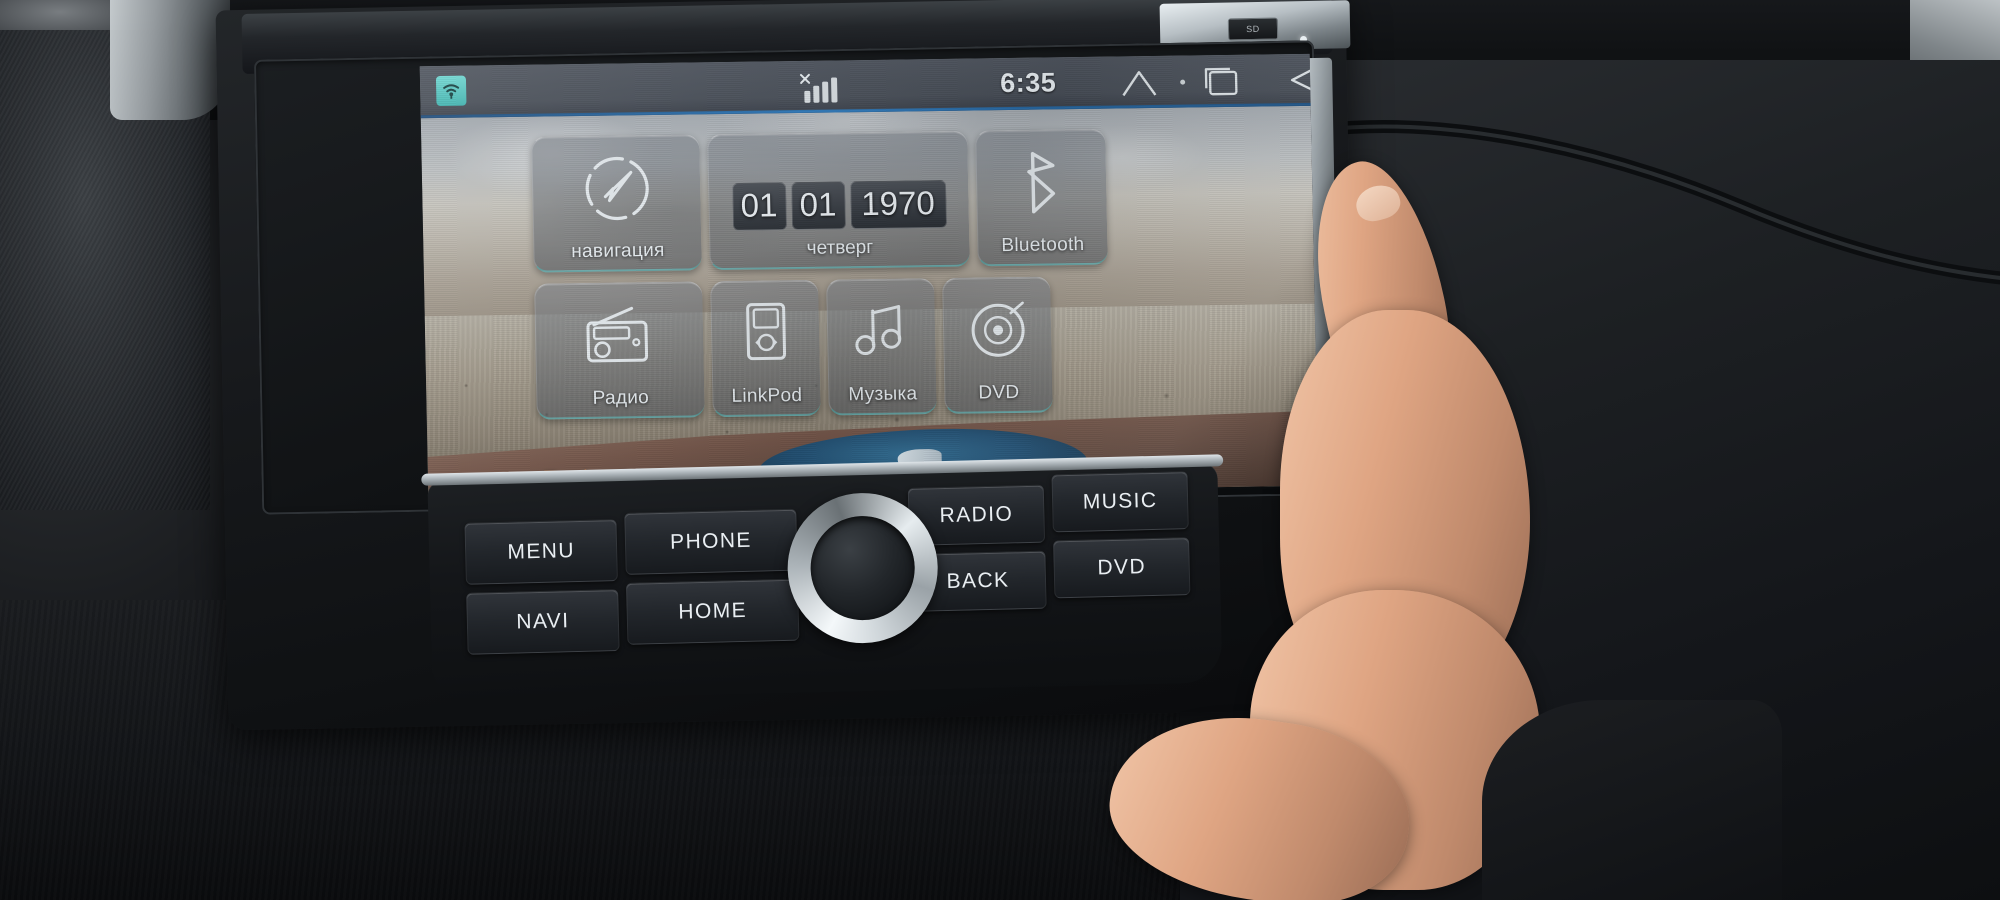  Describe the element at coordinates (1183, 82) in the screenshot. I see `separator-dot` at that location.